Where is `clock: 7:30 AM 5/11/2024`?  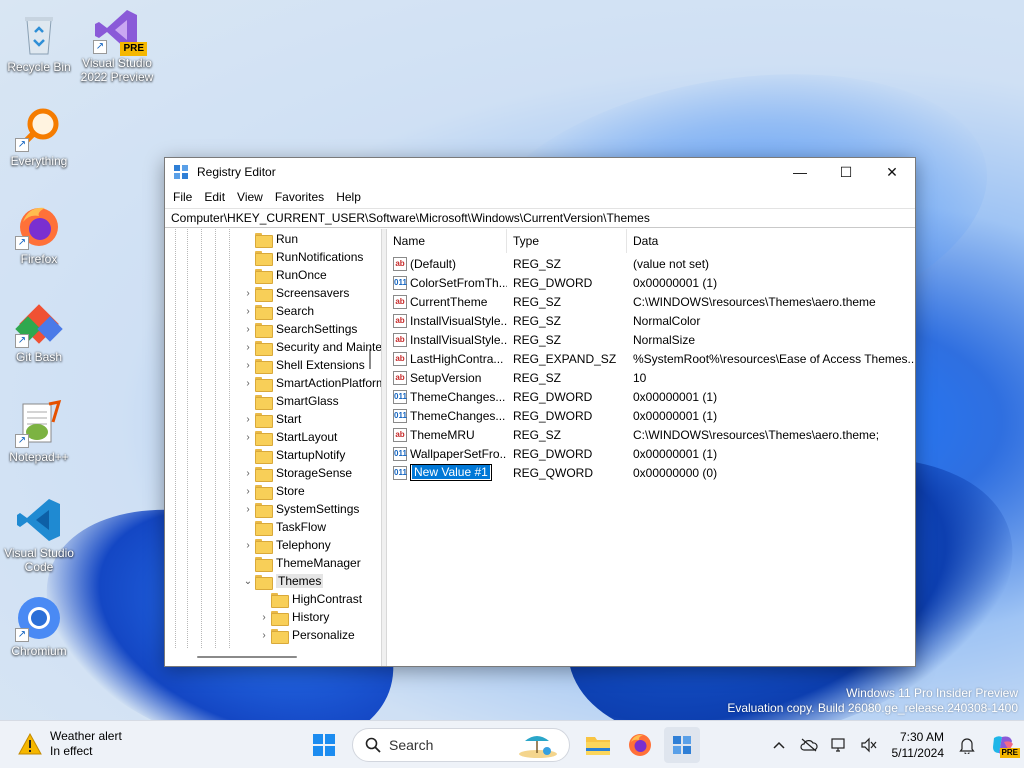
clock: 7:30 AM 5/11/2024 is located at coordinates (918, 745).